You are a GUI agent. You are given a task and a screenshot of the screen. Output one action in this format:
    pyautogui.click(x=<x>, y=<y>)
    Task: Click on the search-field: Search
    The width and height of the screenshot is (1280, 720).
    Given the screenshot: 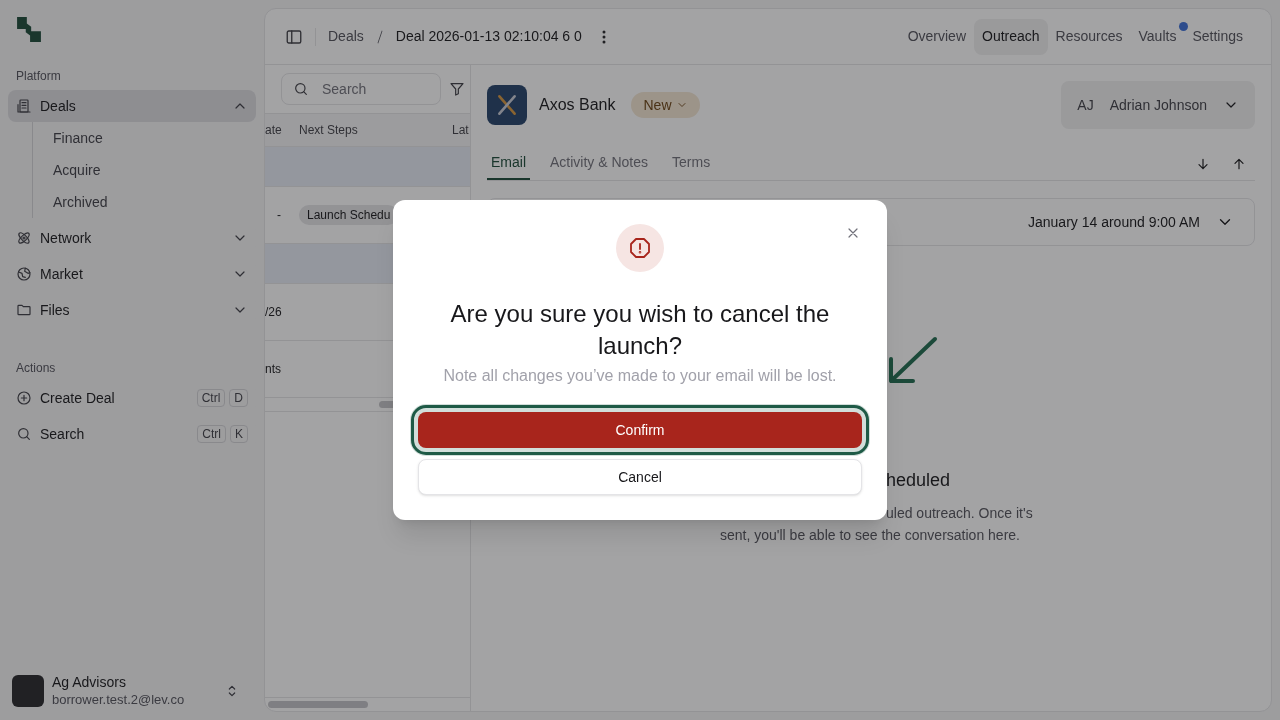 What is the action you would take?
    pyautogui.click(x=361, y=89)
    